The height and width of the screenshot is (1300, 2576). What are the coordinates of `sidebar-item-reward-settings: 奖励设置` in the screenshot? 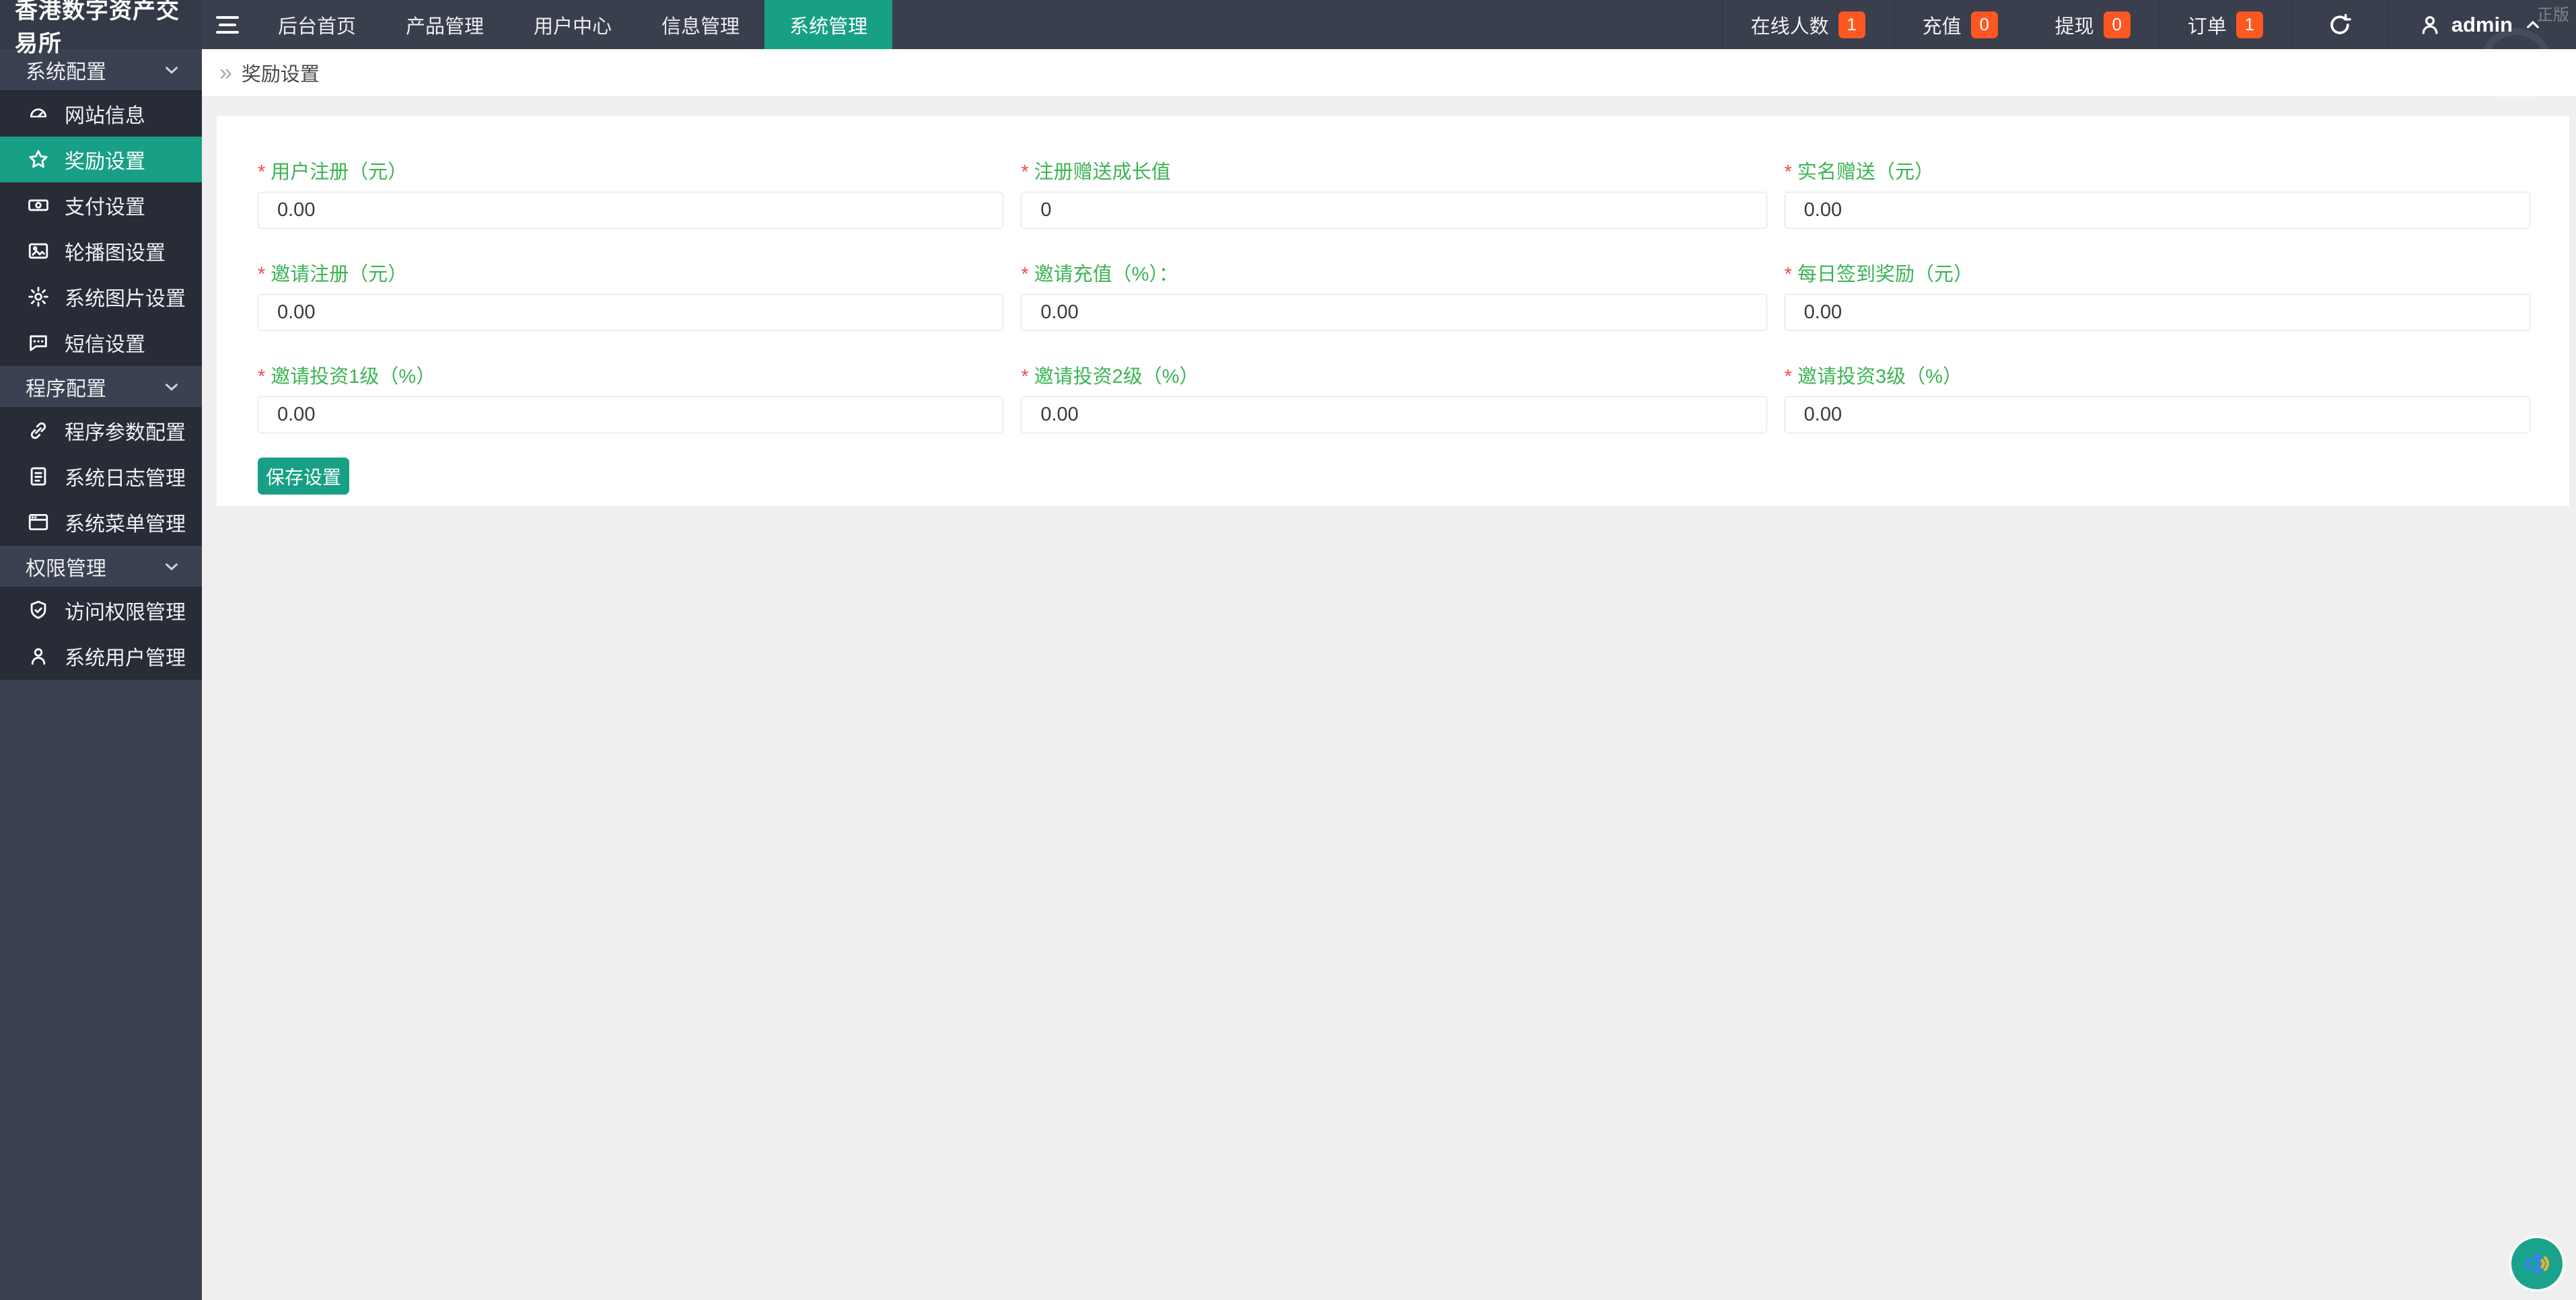 It's located at (101, 159).